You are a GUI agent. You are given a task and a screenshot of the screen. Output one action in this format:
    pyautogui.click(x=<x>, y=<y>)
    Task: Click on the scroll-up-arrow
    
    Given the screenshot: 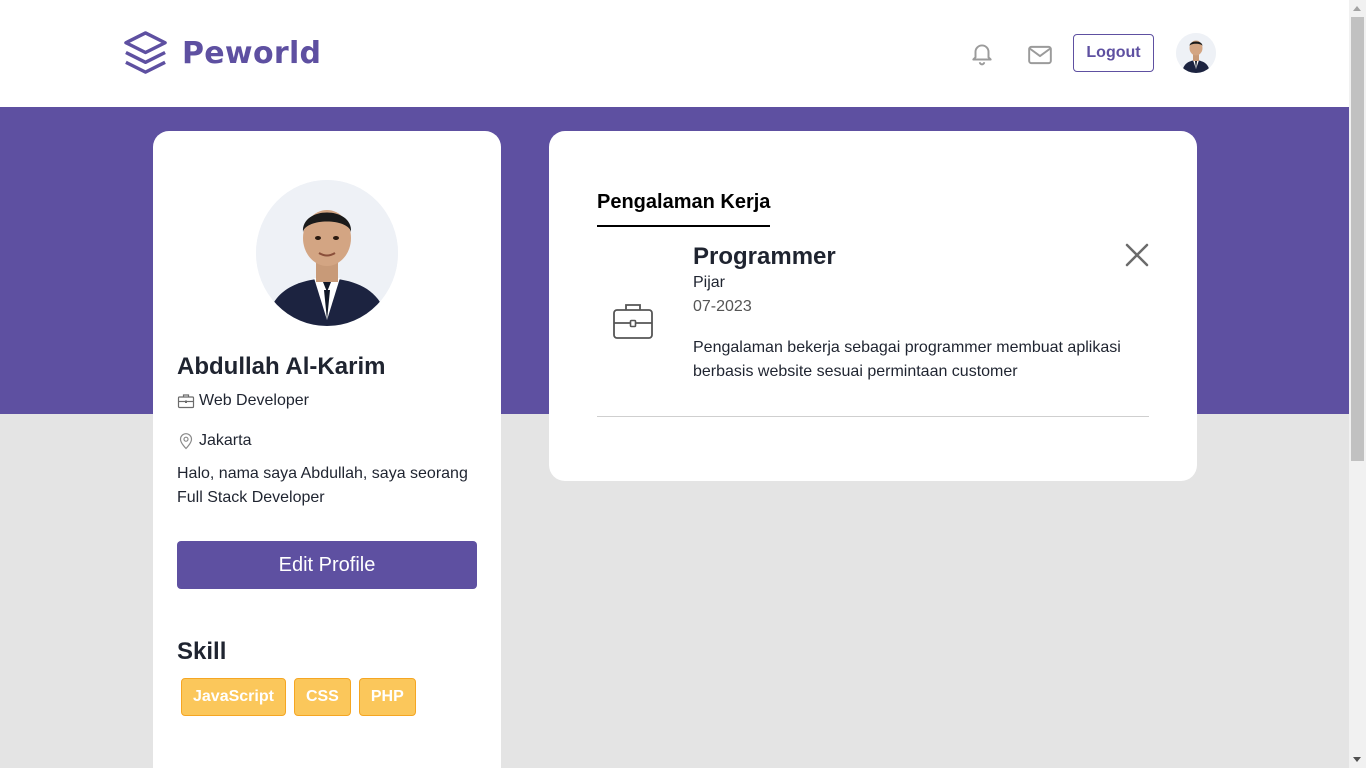 What is the action you would take?
    pyautogui.click(x=1357, y=8)
    